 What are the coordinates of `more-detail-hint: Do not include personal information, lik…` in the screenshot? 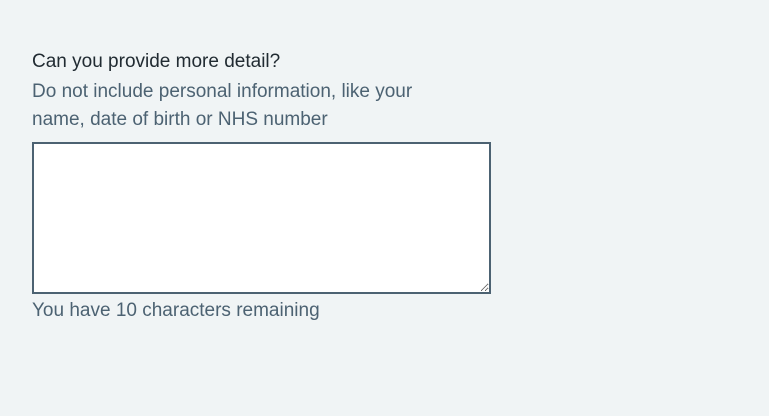 It's located at (222, 105).